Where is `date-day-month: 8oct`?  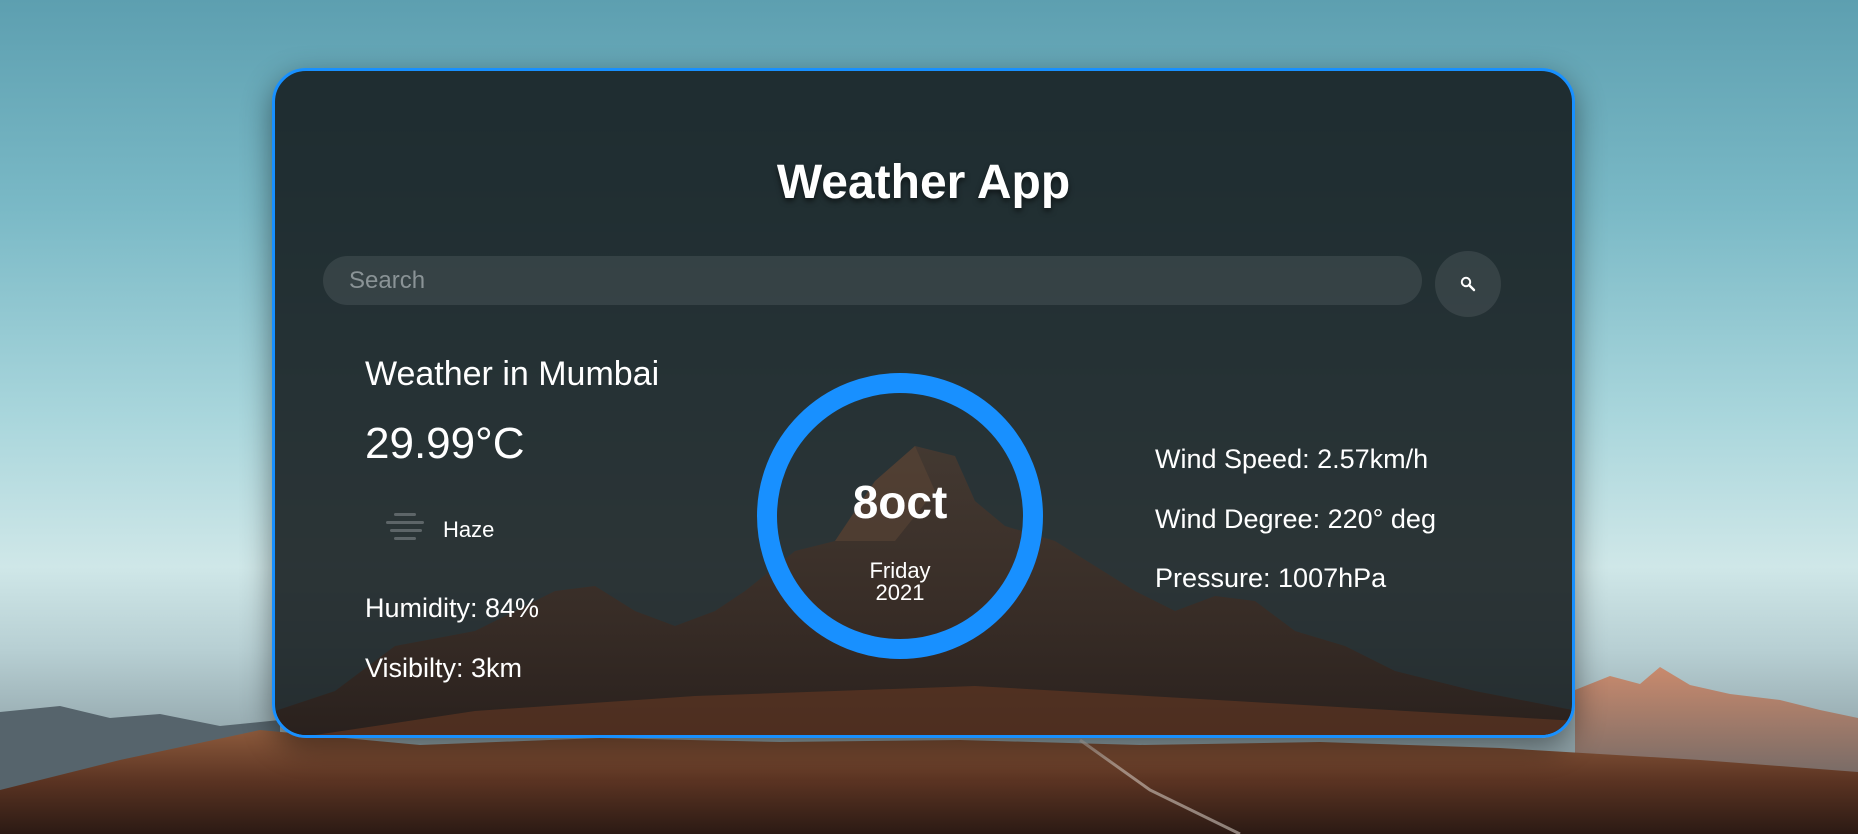
date-day-month: 8oct is located at coordinates (900, 502).